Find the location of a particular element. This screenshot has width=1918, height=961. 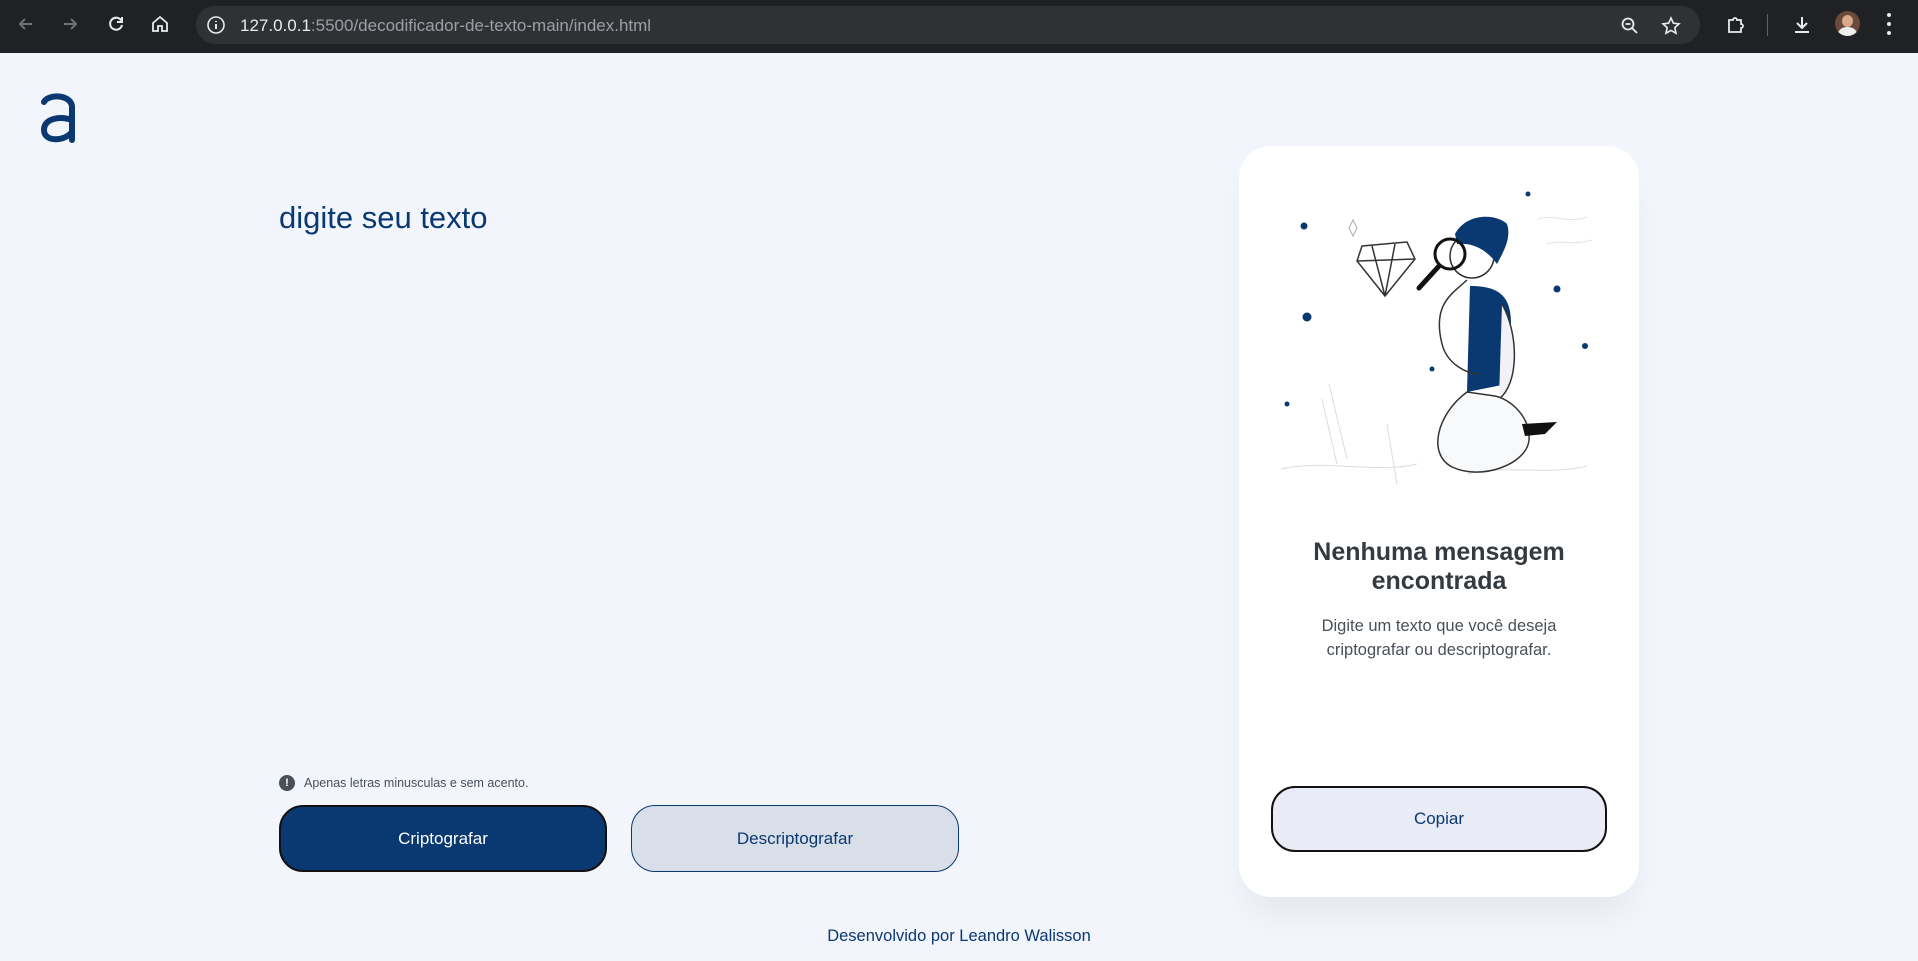

decrypt-button: Descriptografar is located at coordinates (795, 838).